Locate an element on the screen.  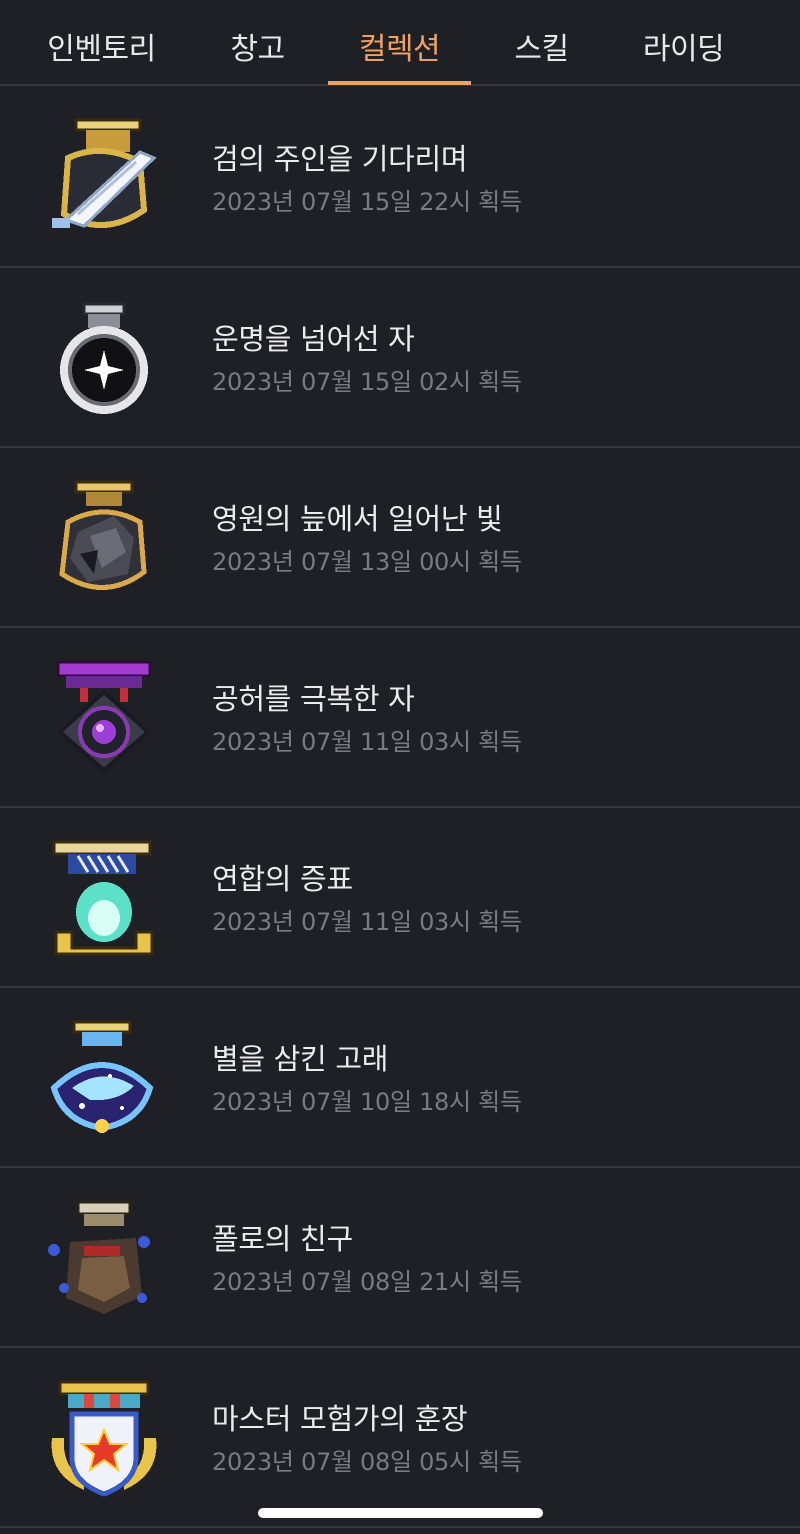
list-item: 폴로의 친구 2023년 07월 08일 21시 획득 is located at coordinates (400, 1258).